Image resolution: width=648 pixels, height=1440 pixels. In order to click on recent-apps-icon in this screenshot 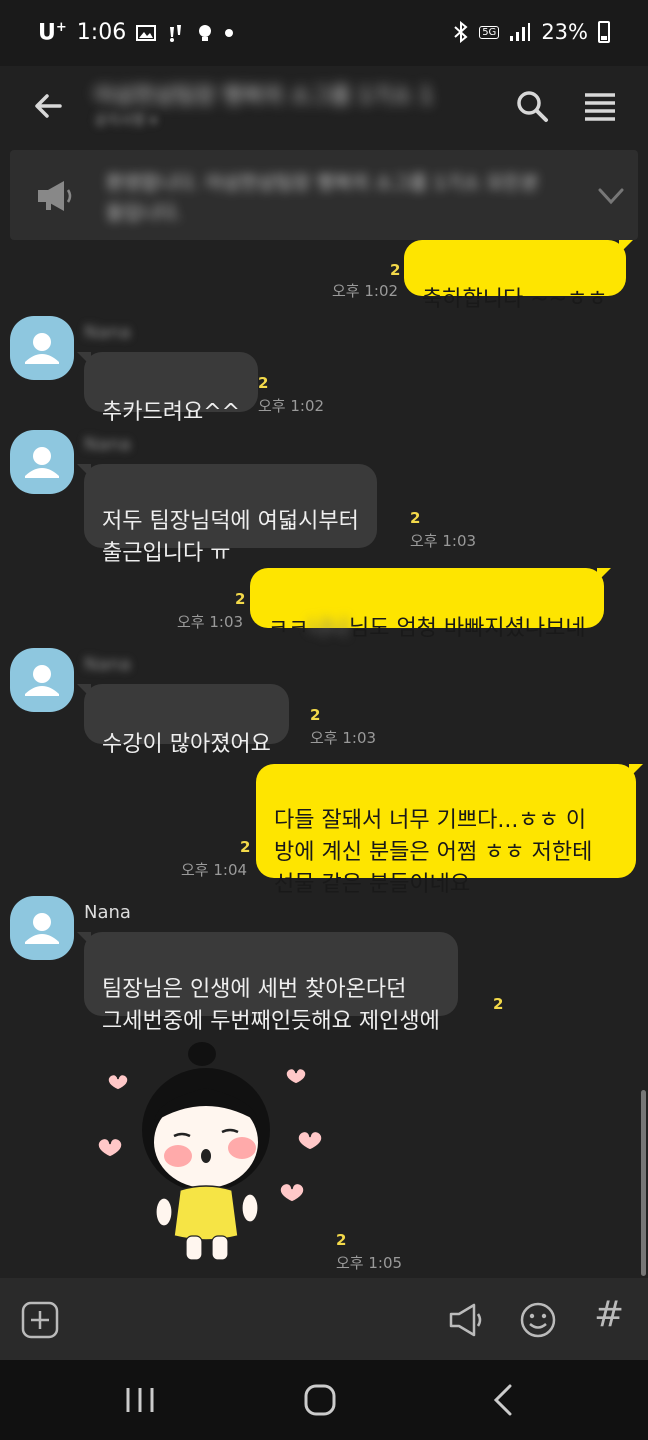, I will do `click(140, 1400)`.